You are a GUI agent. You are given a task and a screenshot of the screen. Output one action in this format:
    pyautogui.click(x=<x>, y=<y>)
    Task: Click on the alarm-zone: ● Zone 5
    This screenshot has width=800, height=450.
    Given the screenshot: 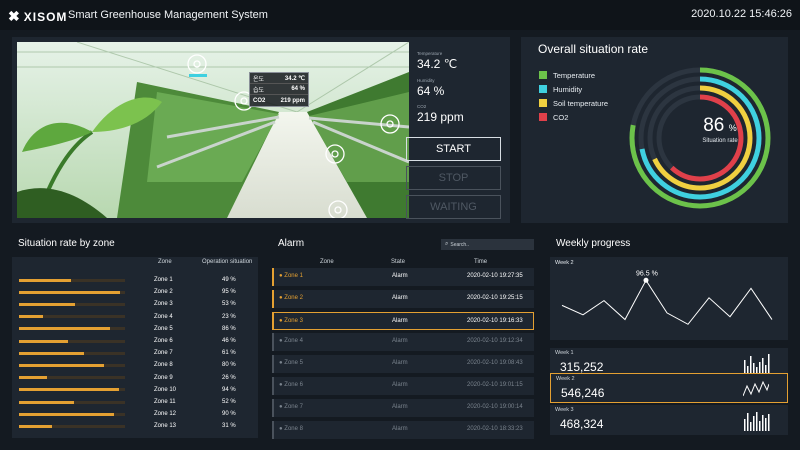 What is the action you would take?
    pyautogui.click(x=291, y=363)
    